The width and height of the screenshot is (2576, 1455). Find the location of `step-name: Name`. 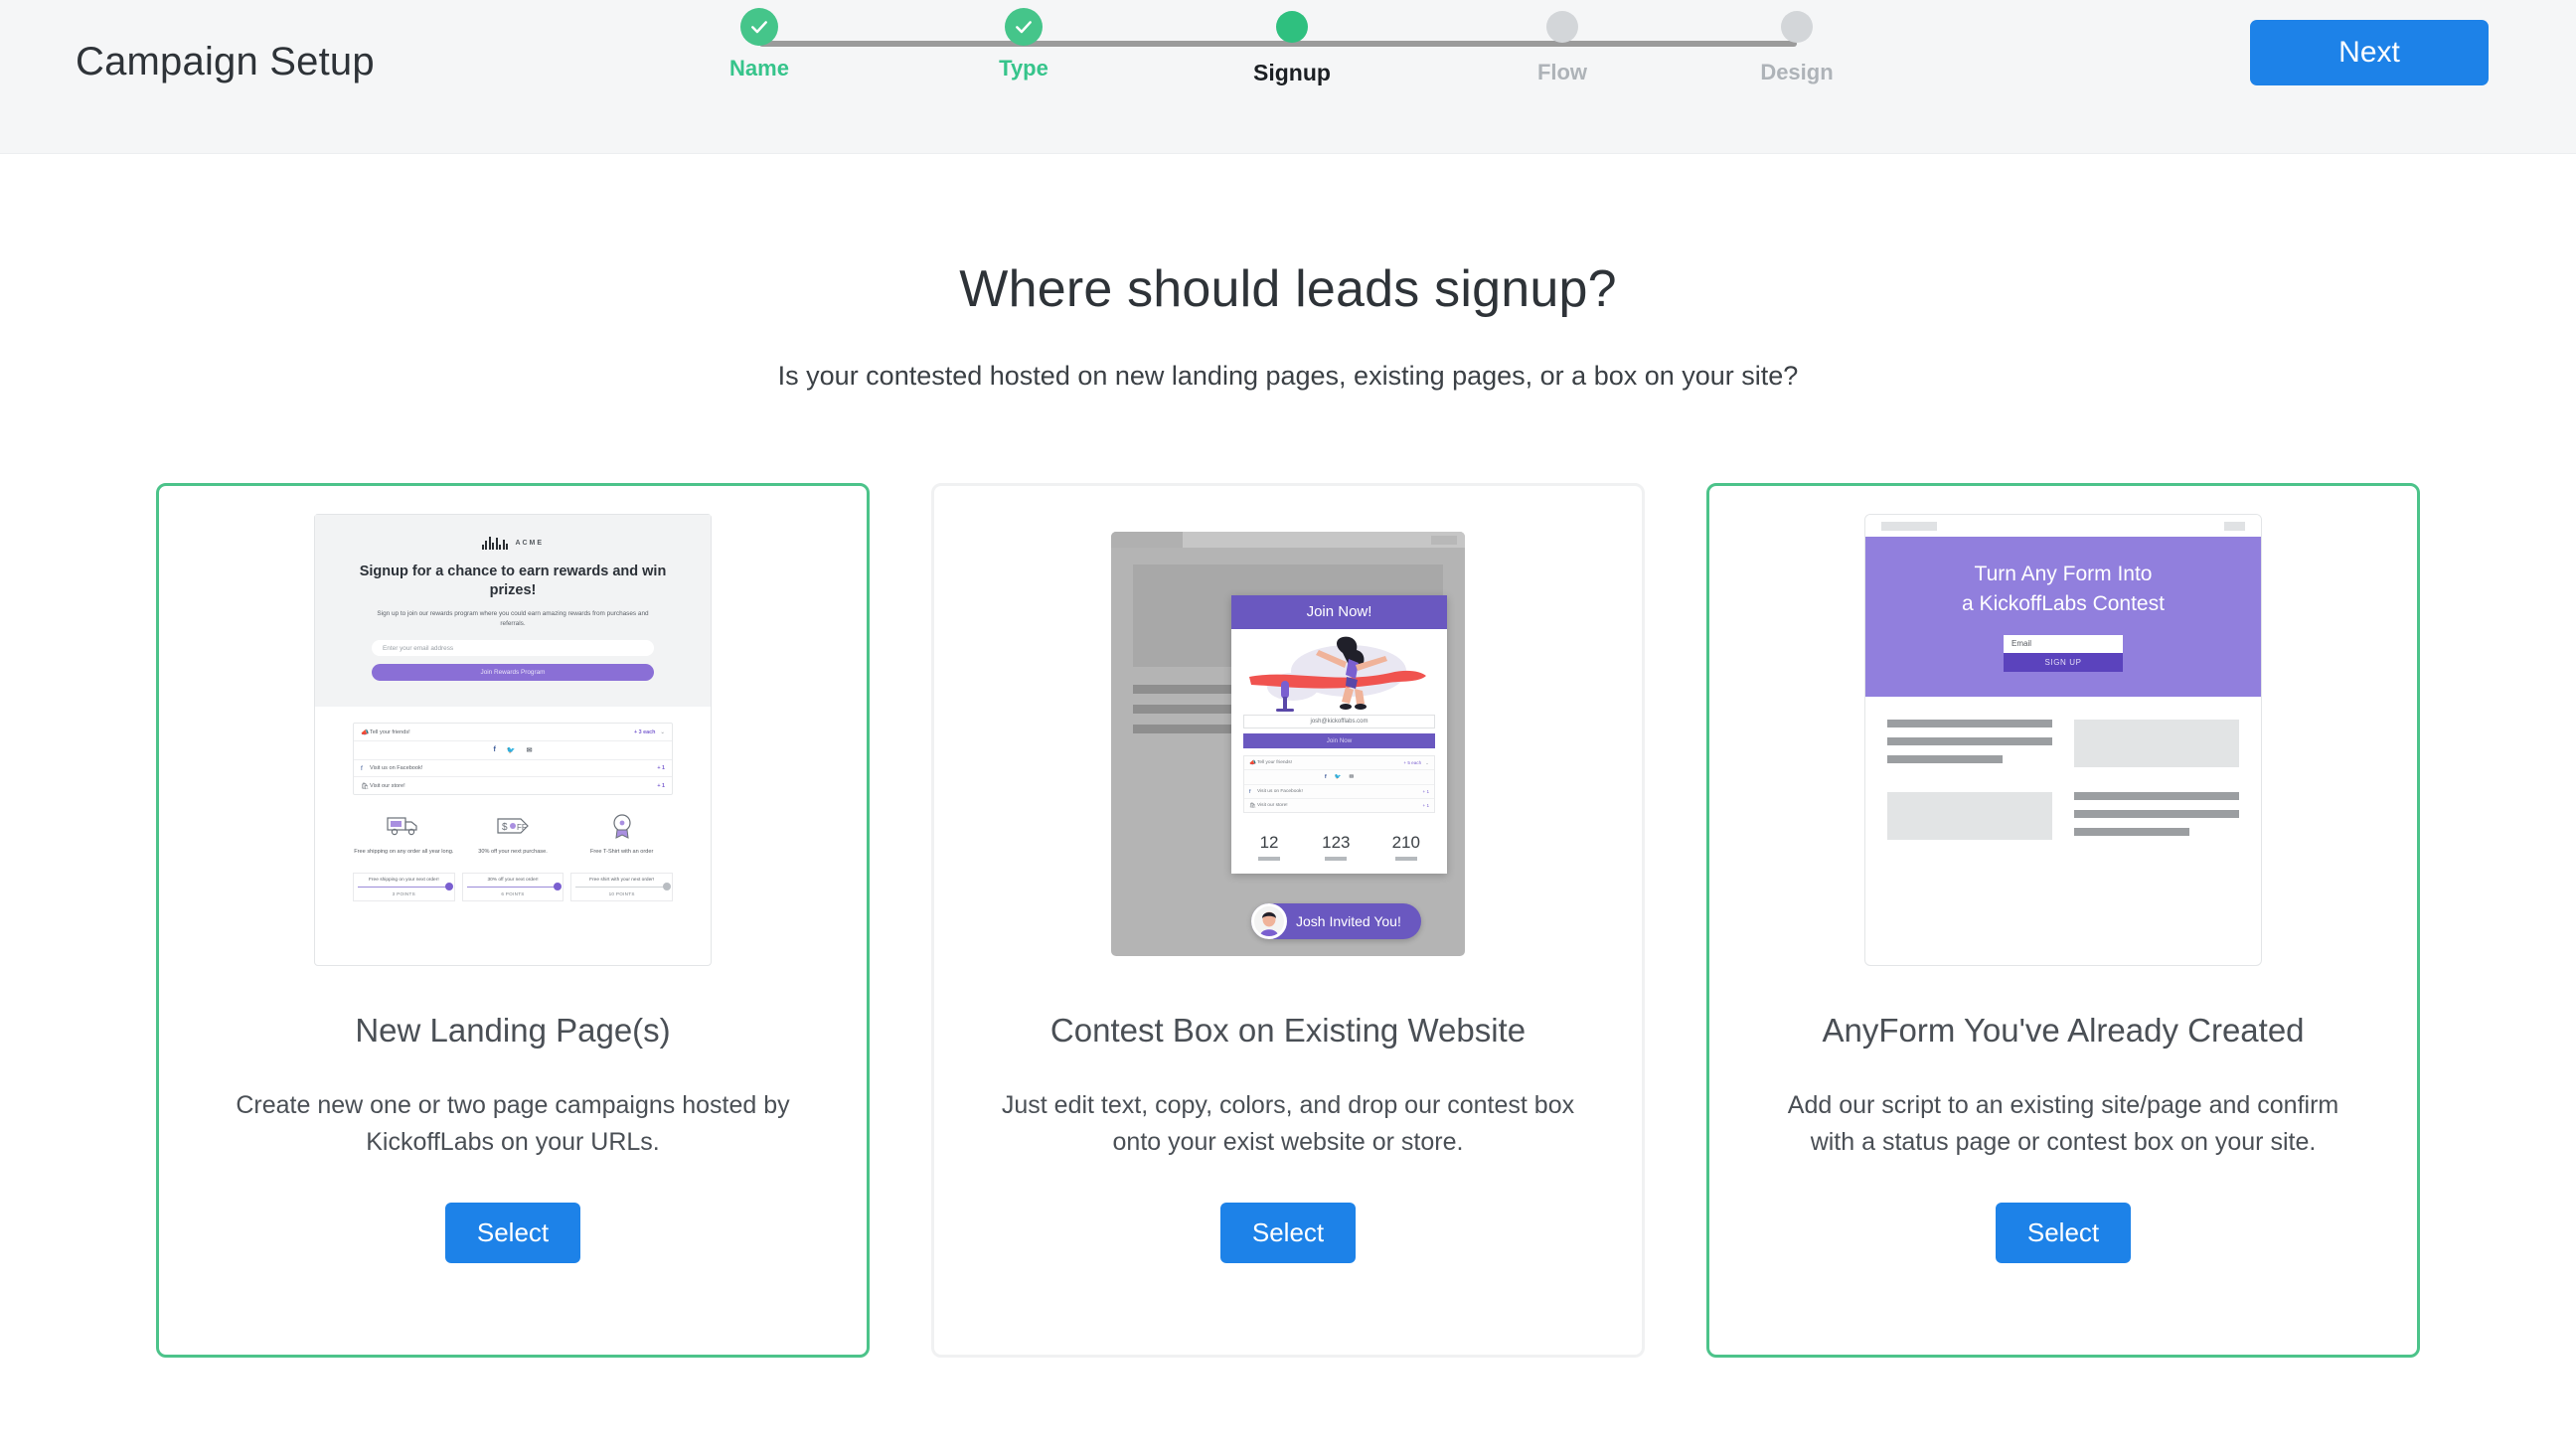

step-name: Name is located at coordinates (759, 44).